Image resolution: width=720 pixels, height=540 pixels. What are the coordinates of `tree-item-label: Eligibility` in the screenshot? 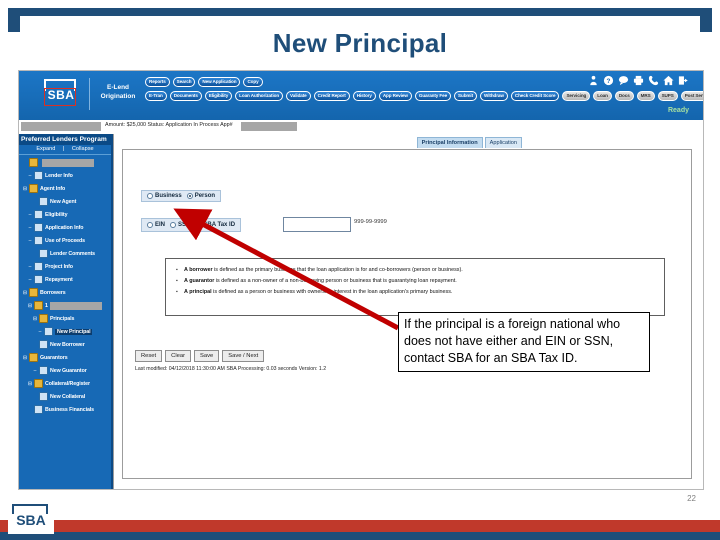 It's located at (56, 214).